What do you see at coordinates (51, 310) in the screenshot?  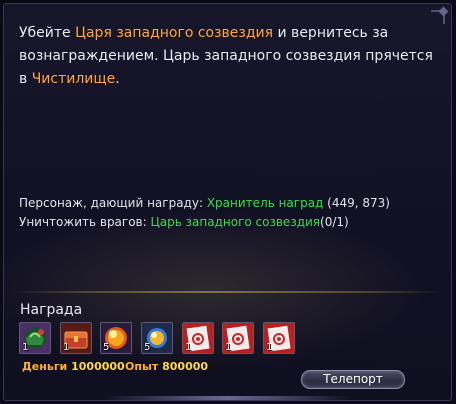 I see `reward-title: Награда` at bounding box center [51, 310].